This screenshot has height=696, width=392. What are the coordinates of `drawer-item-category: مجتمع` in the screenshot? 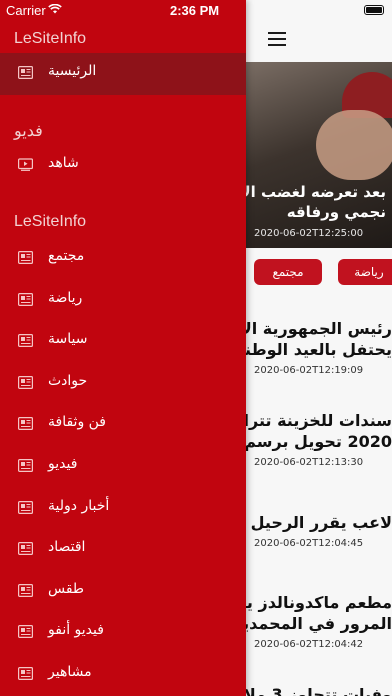 It's located at (123, 259).